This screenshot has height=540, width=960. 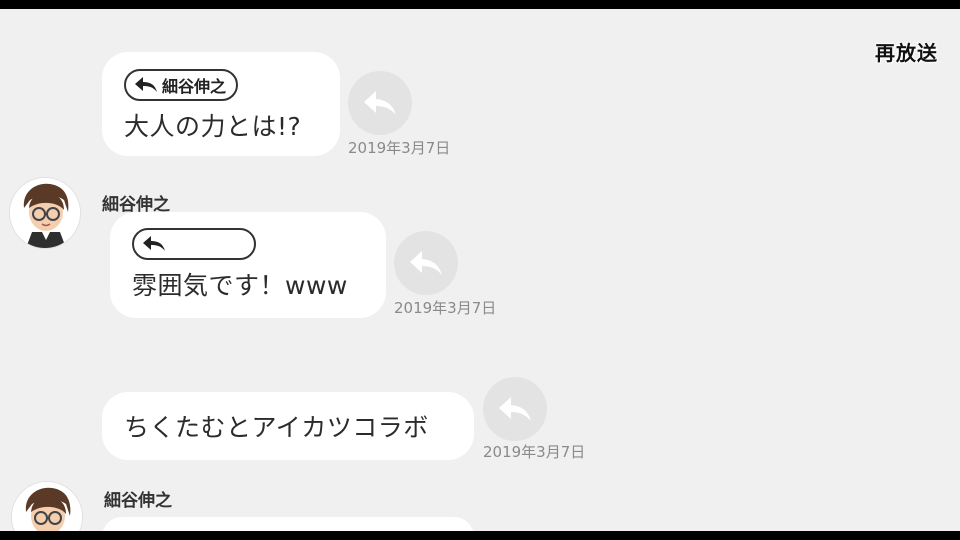 What do you see at coordinates (276, 427) in the screenshot?
I see `message-text: ちくたむとアイカツコラボ` at bounding box center [276, 427].